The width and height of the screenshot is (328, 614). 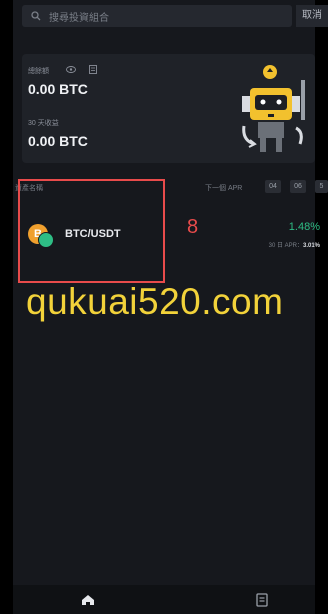 What do you see at coordinates (79, 16) in the screenshot?
I see `search-input: 搜尋投資組合` at bounding box center [79, 16].